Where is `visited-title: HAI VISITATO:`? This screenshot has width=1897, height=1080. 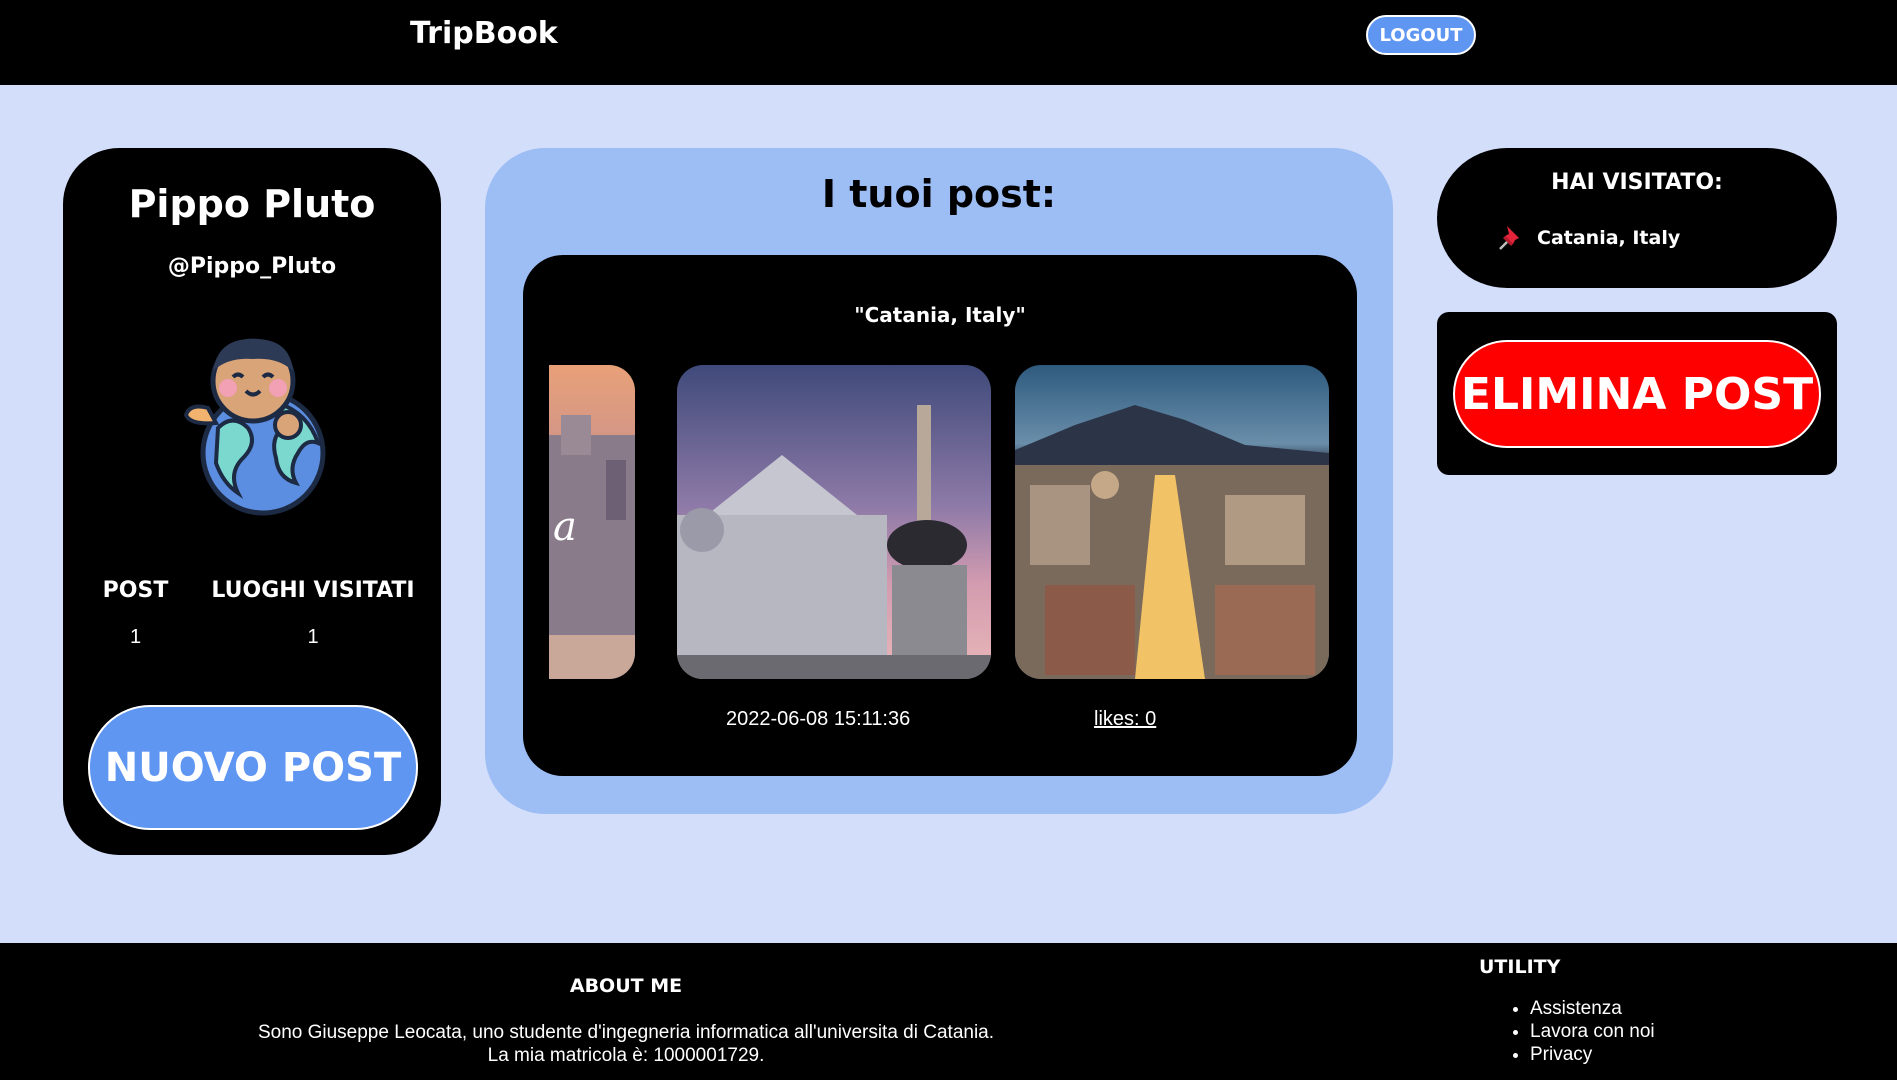
visited-title: HAI VISITATO: is located at coordinates (1637, 182).